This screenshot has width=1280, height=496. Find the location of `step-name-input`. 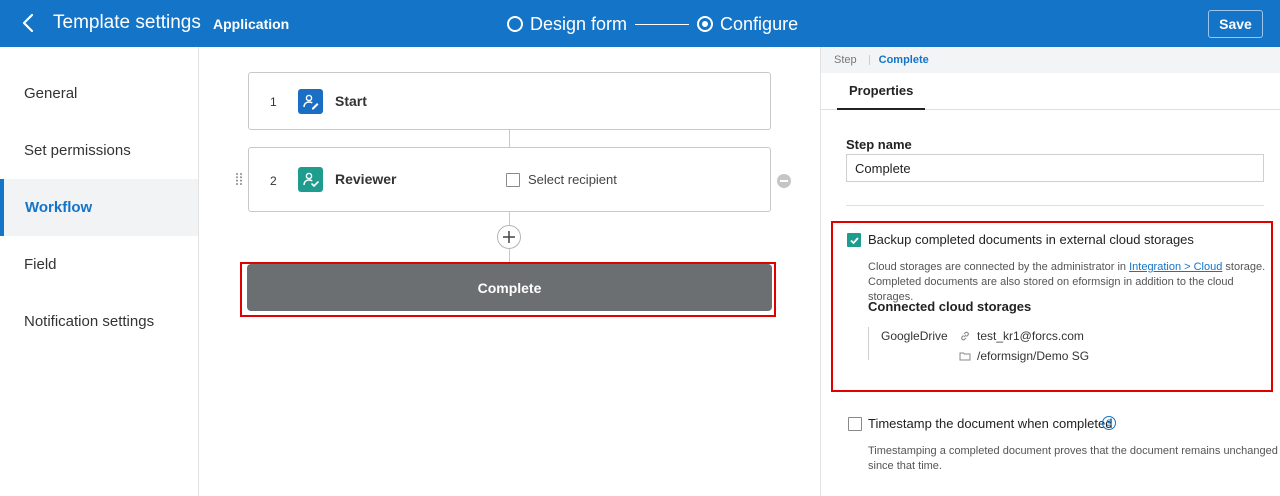

step-name-input is located at coordinates (1055, 168).